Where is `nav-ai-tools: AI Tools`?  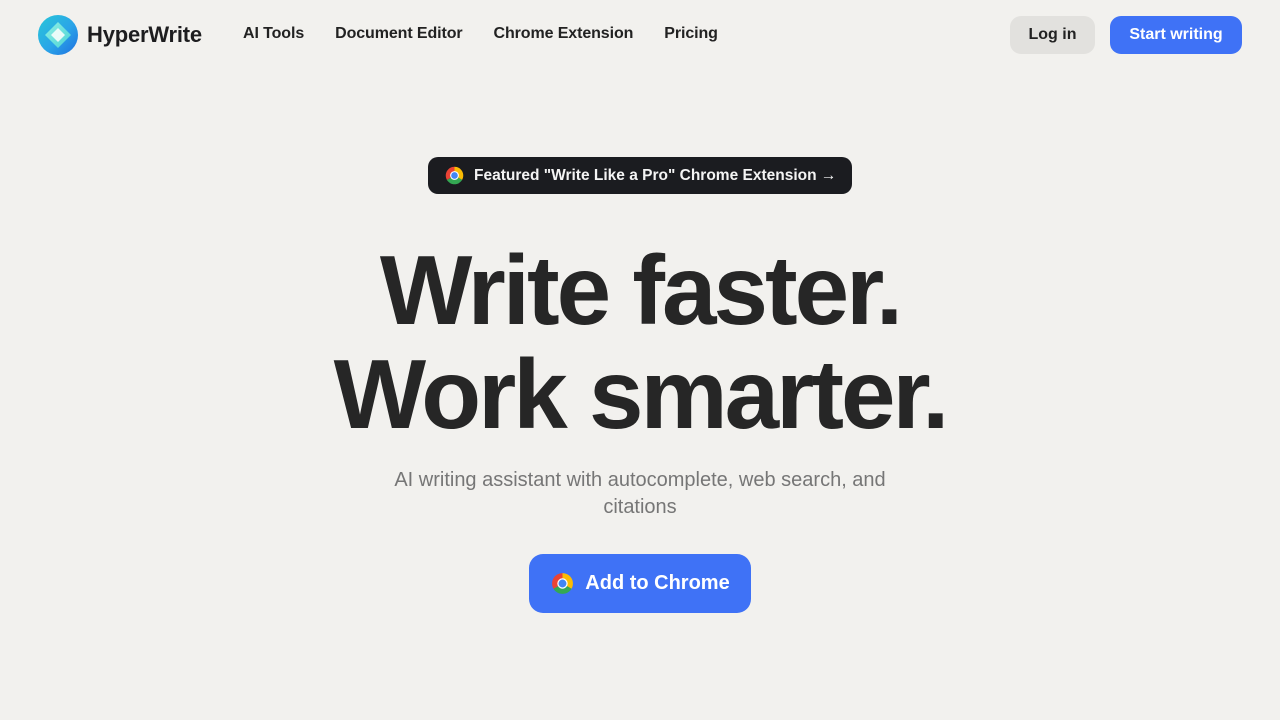 nav-ai-tools: AI Tools is located at coordinates (273, 34).